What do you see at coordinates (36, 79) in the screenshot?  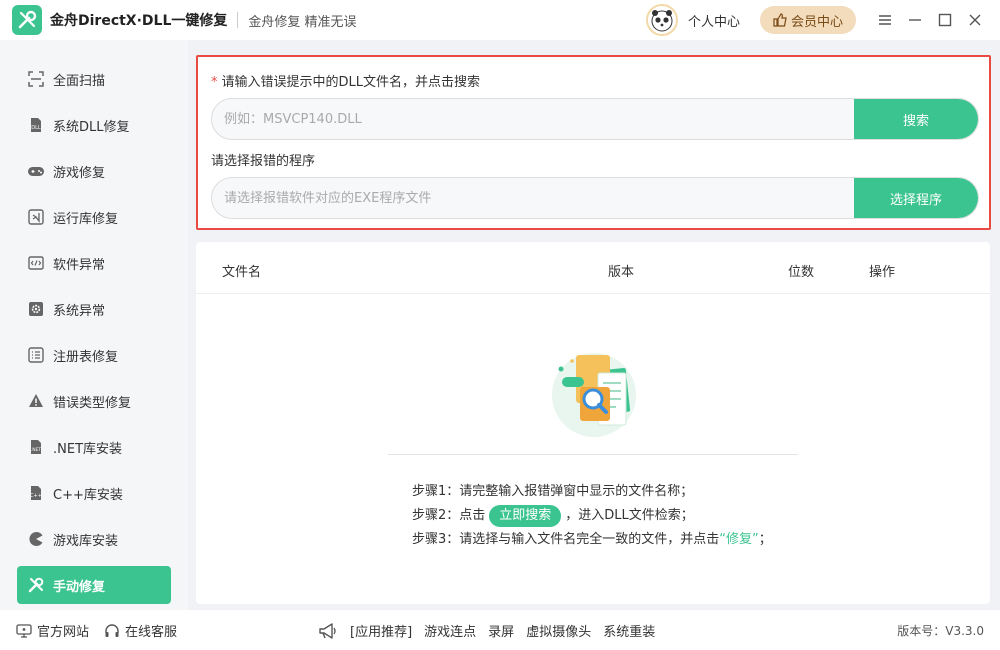 I see `scan-icon` at bounding box center [36, 79].